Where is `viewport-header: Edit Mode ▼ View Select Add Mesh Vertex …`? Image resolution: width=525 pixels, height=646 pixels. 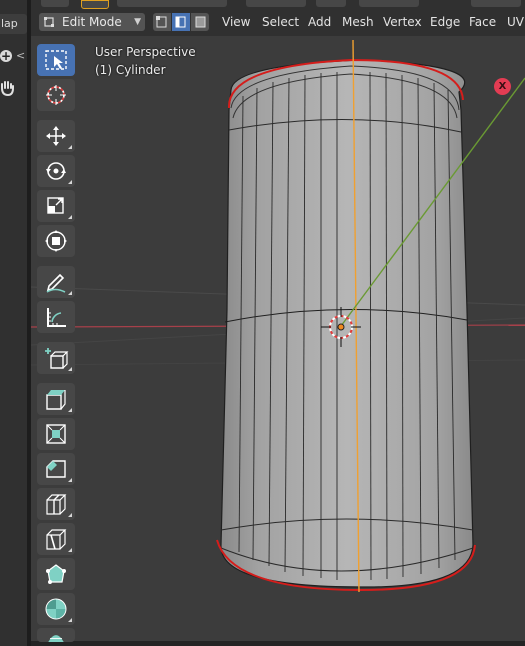
viewport-header: Edit Mode ▼ View Select Add Mesh Vertex … is located at coordinates (278, 18).